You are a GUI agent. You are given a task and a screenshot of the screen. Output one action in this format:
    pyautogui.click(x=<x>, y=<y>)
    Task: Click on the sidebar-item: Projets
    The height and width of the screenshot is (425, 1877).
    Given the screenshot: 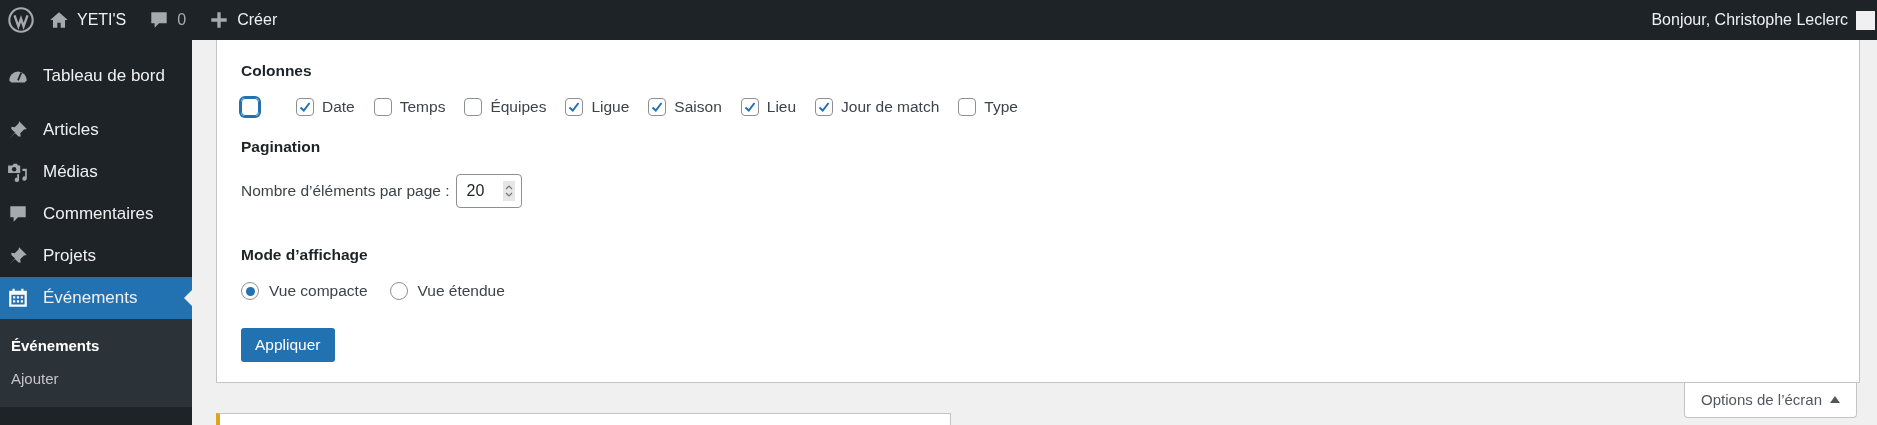 What is the action you would take?
    pyautogui.click(x=96, y=256)
    